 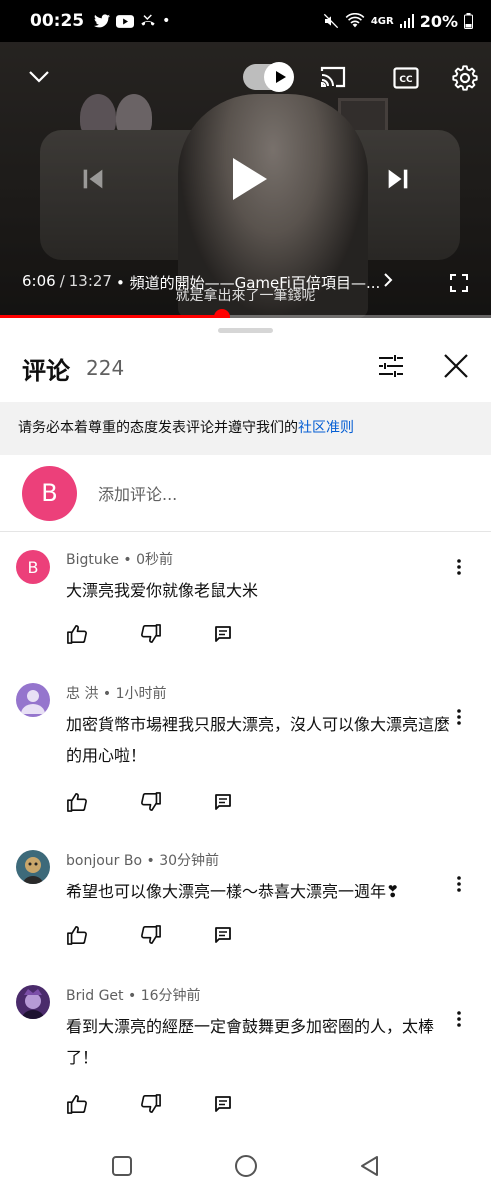 I want to click on comments-header: 评论 224, so click(x=245, y=368).